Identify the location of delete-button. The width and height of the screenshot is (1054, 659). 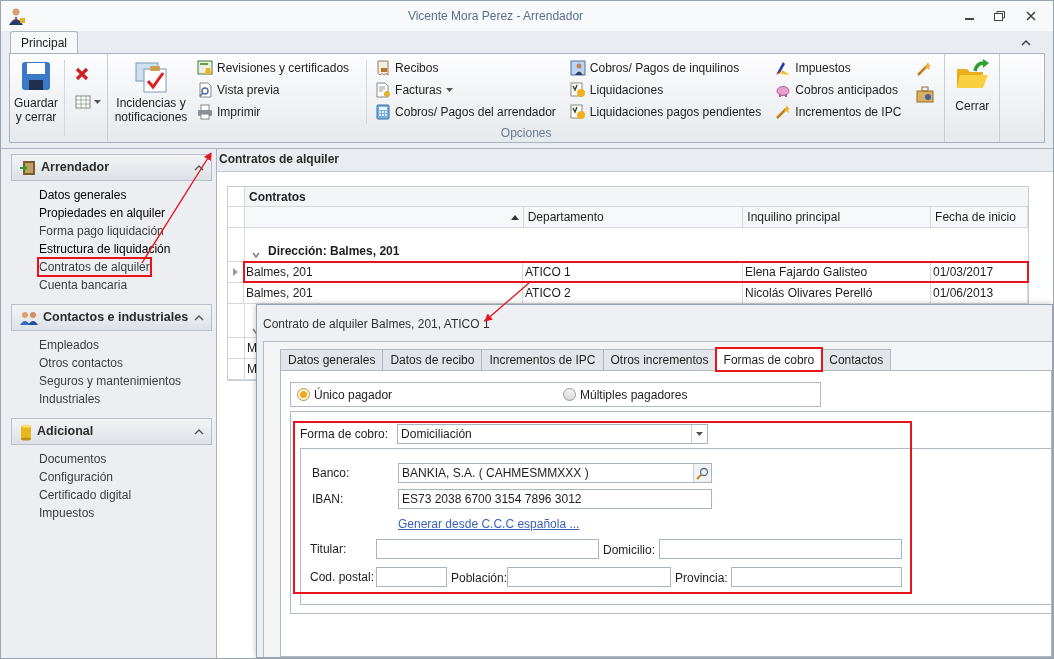
(83, 74).